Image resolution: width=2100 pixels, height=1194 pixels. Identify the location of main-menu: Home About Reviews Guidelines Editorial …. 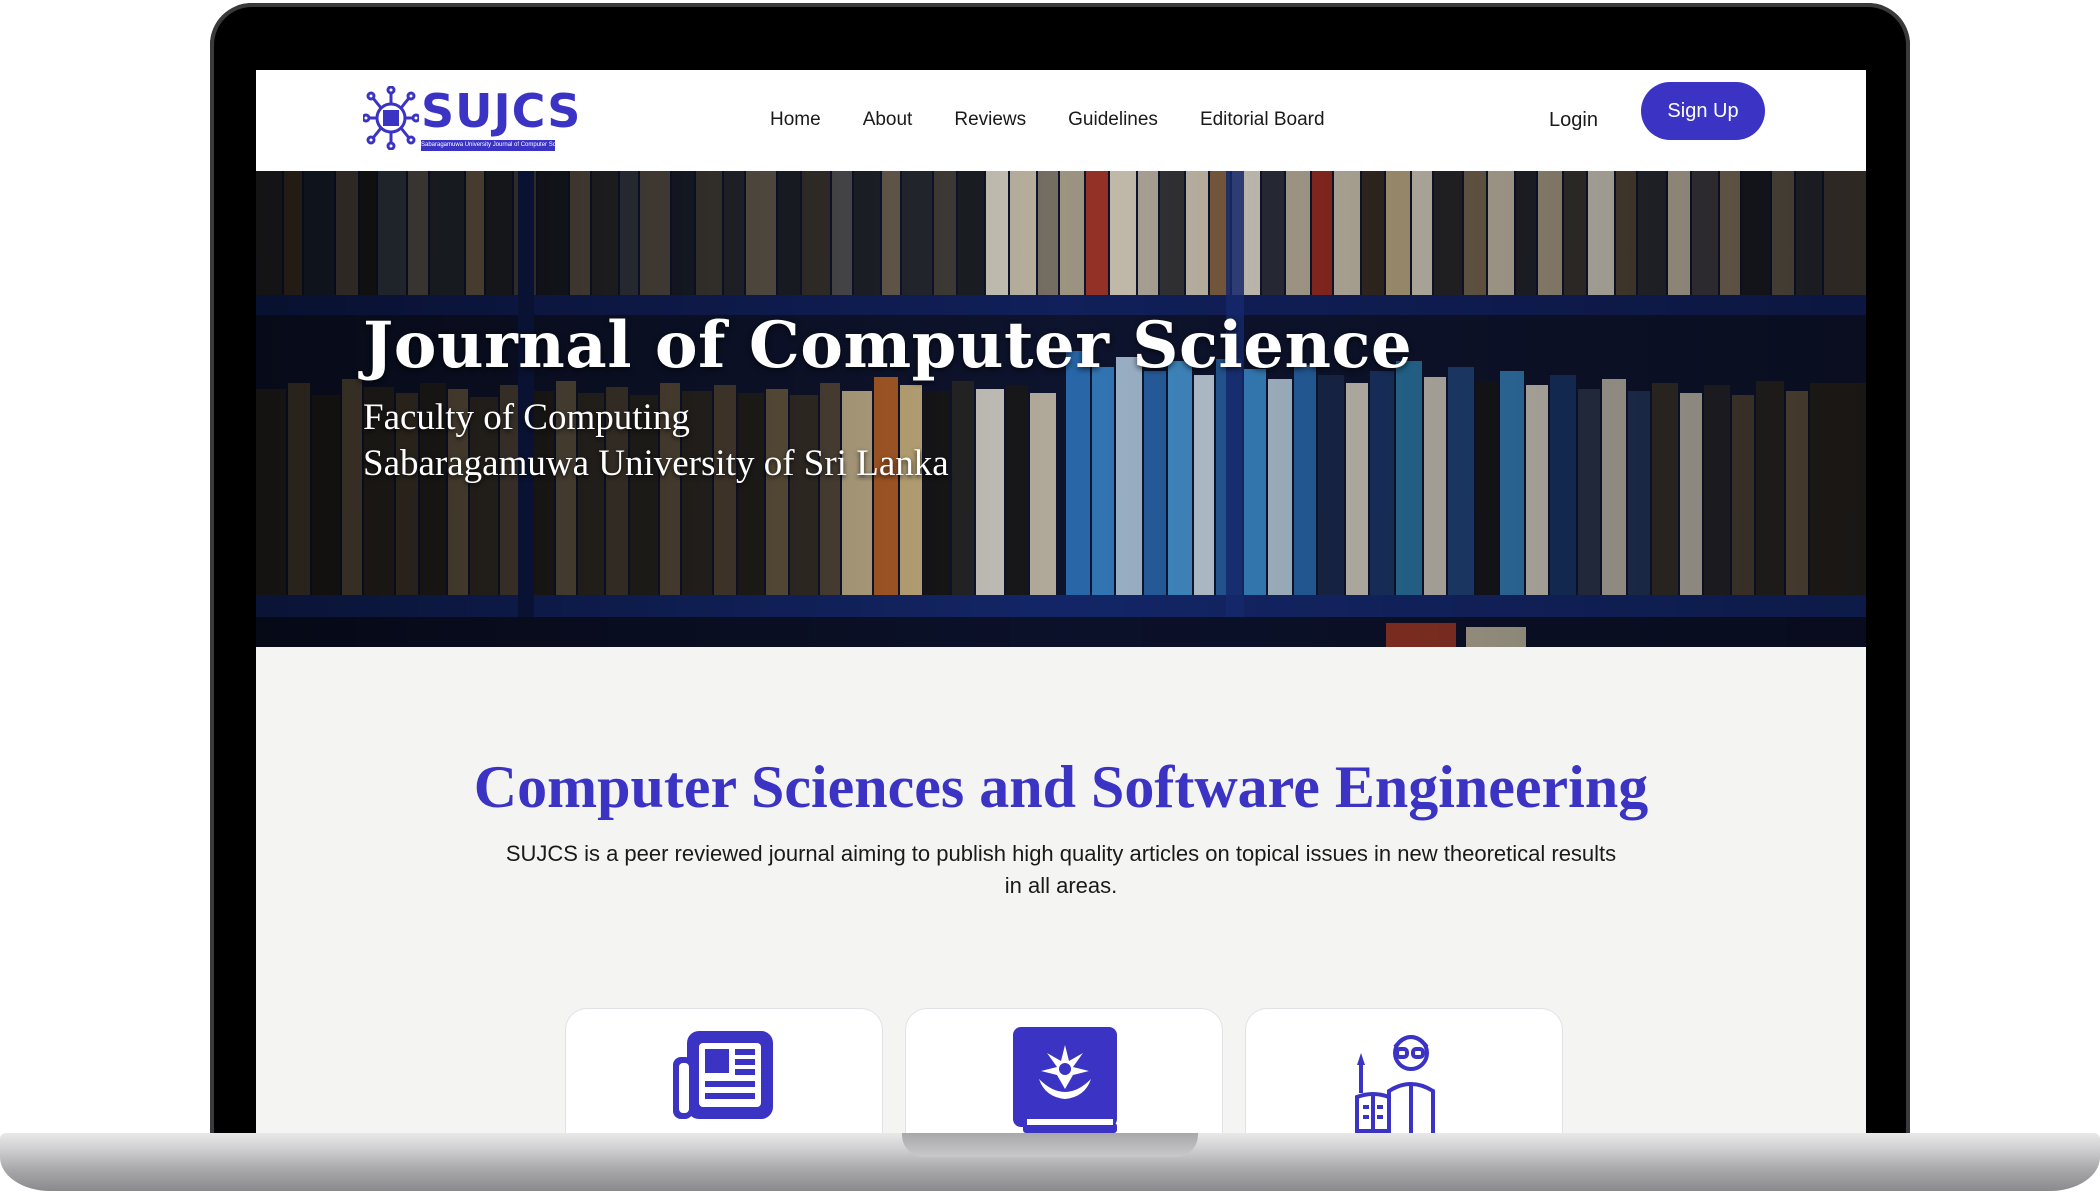
(1047, 120).